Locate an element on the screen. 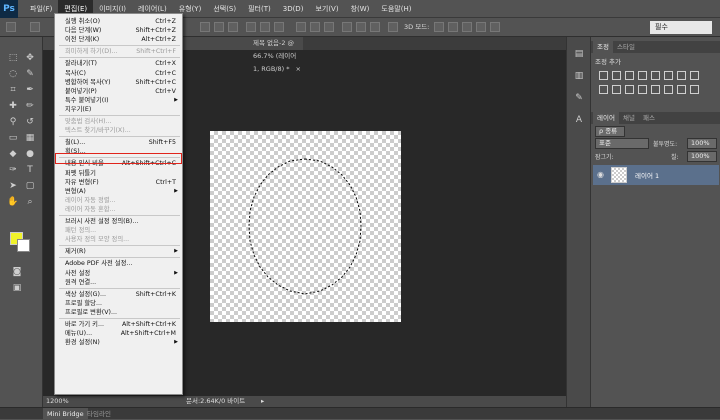 The image size is (720, 420). gradient-tool-icon: ▦ is located at coordinates (30, 138).